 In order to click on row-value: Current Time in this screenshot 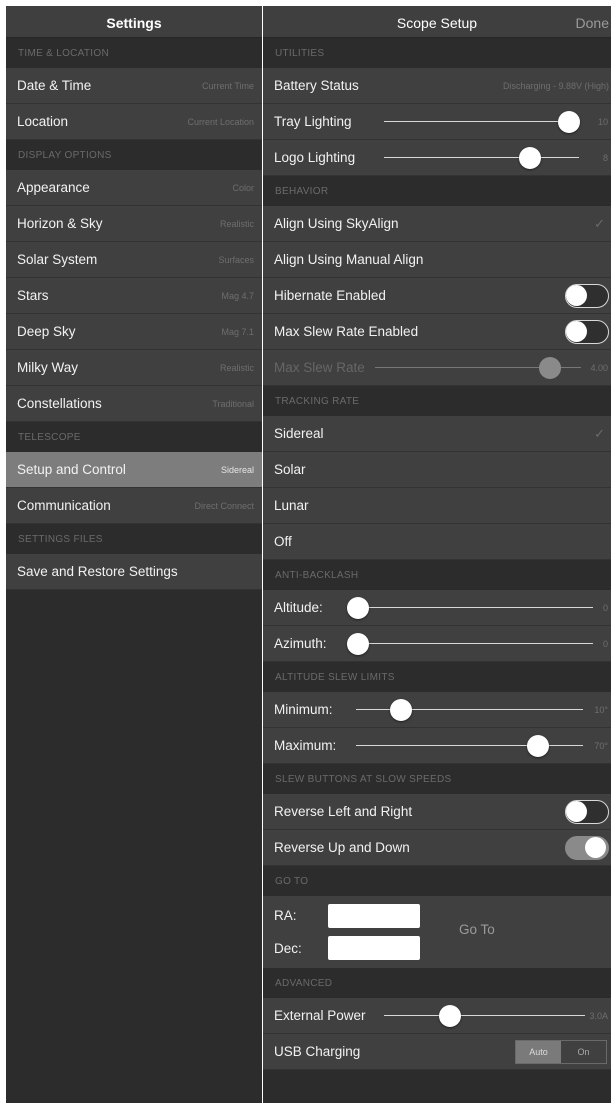, I will do `click(227, 86)`.